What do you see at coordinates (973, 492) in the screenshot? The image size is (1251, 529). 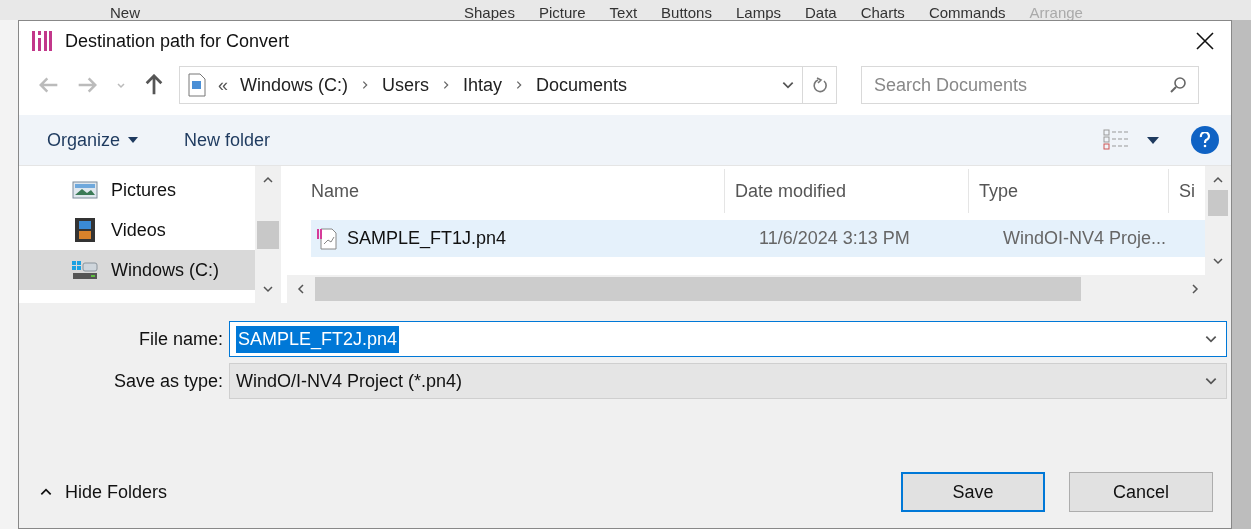 I see `dialog-button: Save` at bounding box center [973, 492].